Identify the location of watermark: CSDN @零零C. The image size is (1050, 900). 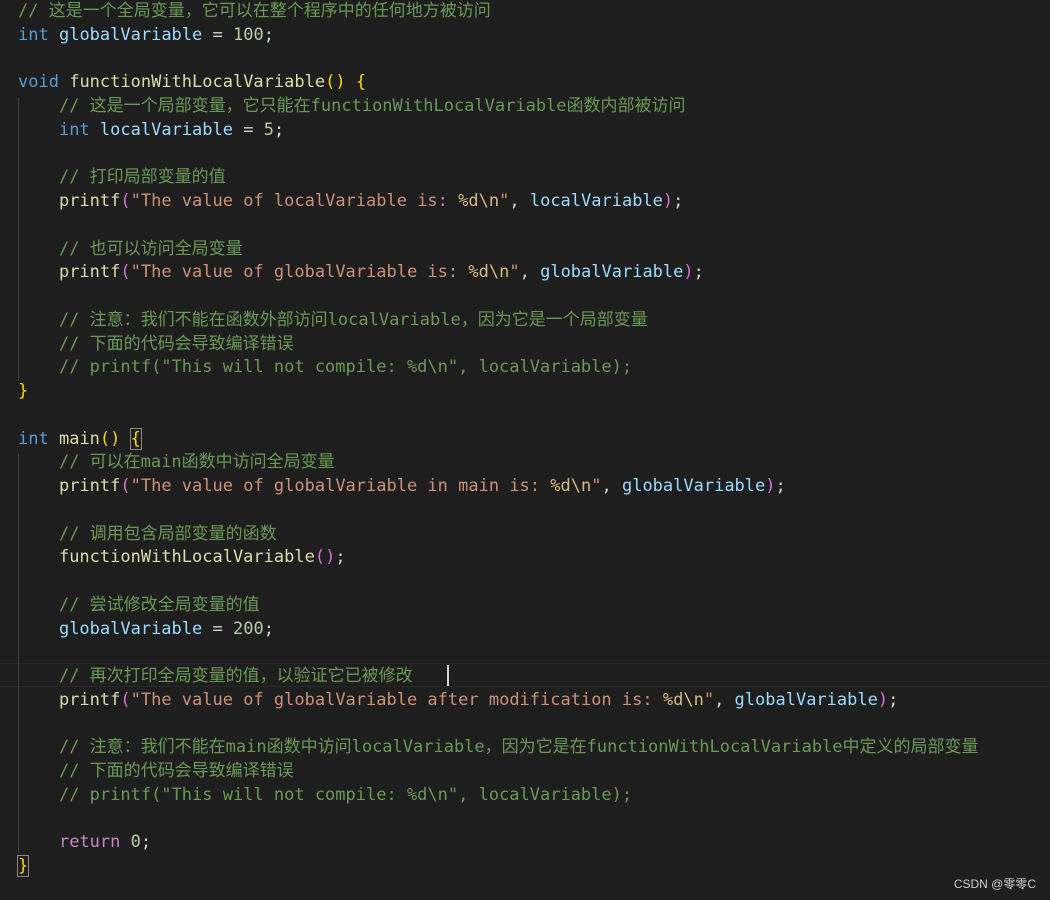
(994, 884).